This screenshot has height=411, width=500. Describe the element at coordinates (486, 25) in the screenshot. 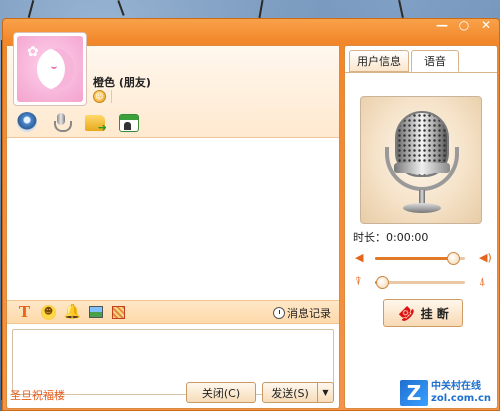

I see `close-window-button: ✕` at that location.